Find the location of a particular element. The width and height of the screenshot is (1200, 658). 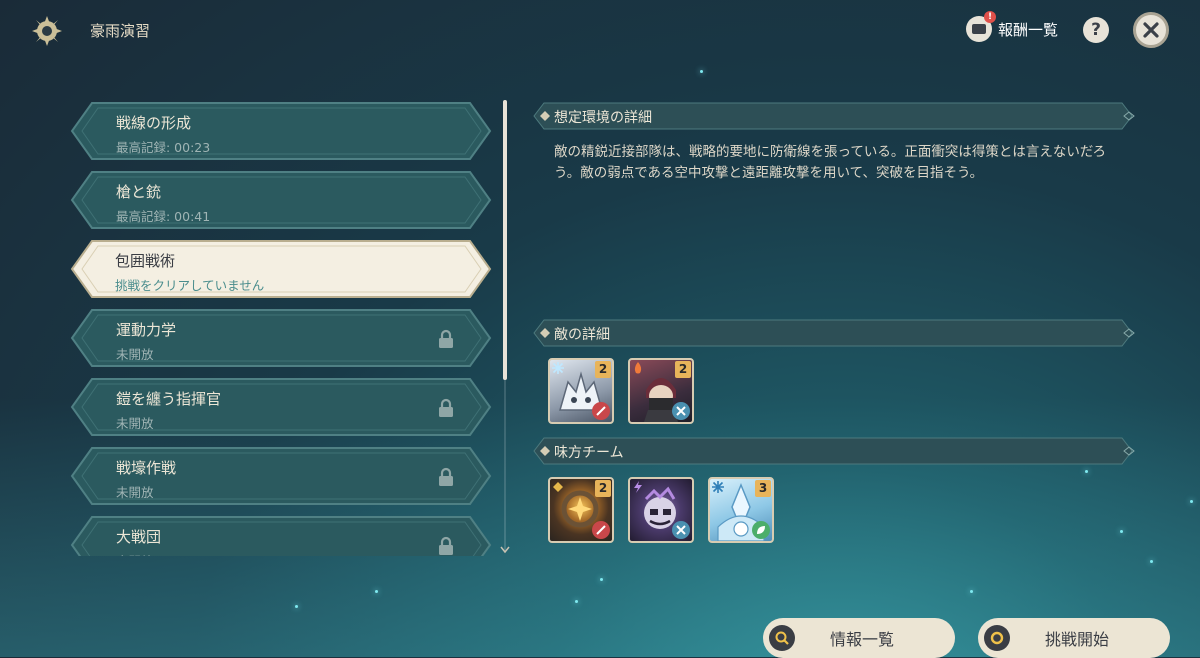

reward-box-icon: ! is located at coordinates (981, 26).